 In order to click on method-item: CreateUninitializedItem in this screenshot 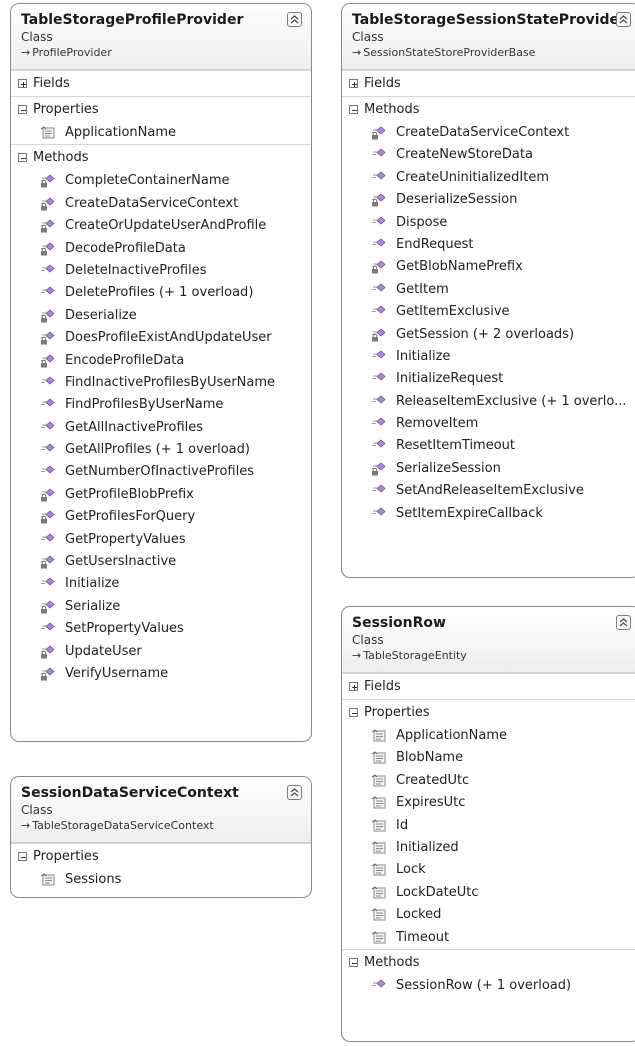, I will do `click(488, 178)`.